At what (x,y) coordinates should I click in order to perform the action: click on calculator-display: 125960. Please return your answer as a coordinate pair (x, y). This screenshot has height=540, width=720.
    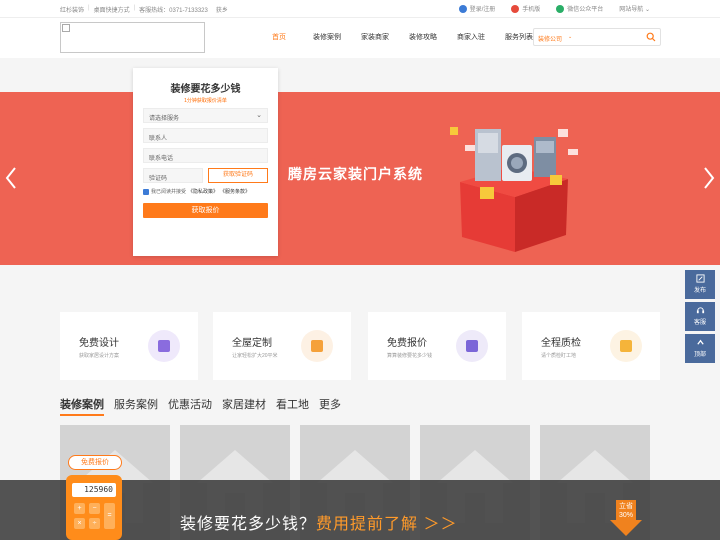
    Looking at the image, I should click on (94, 490).